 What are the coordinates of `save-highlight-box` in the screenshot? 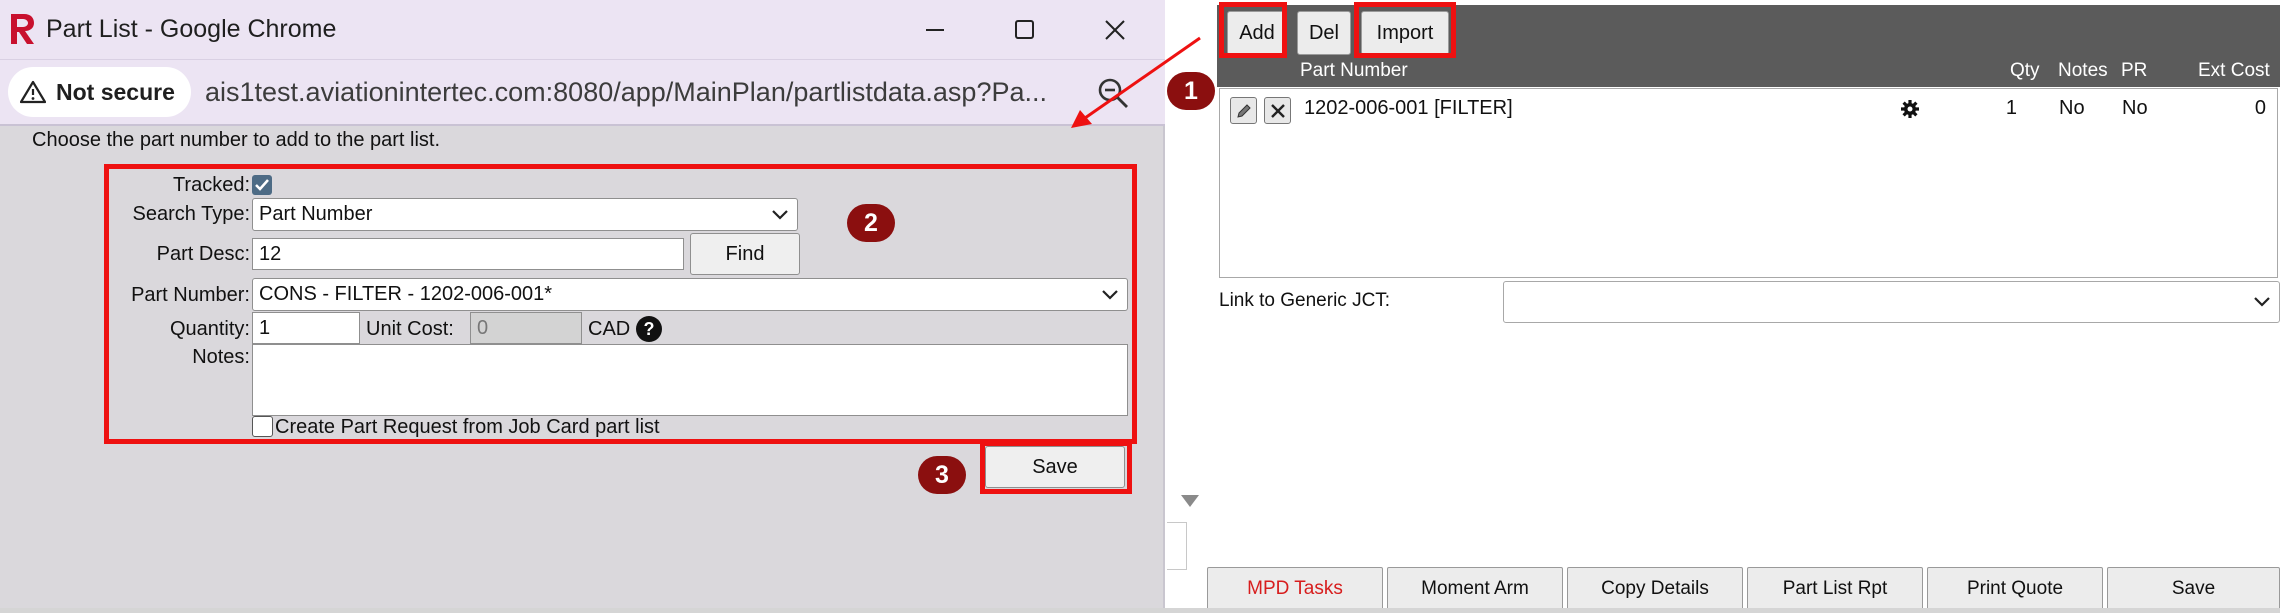 It's located at (1056, 467).